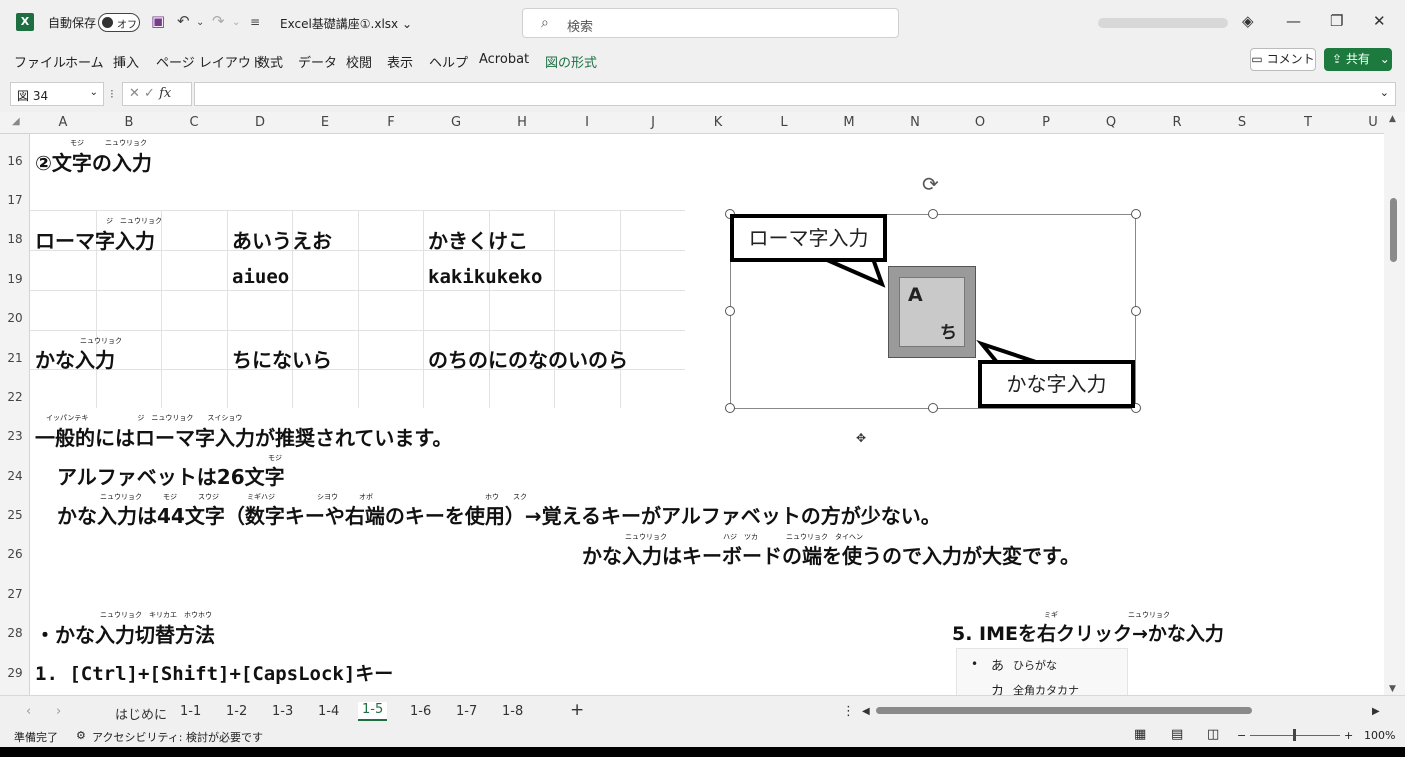 The image size is (1405, 757). Describe the element at coordinates (730, 311) in the screenshot. I see `resize-handle-w` at that location.